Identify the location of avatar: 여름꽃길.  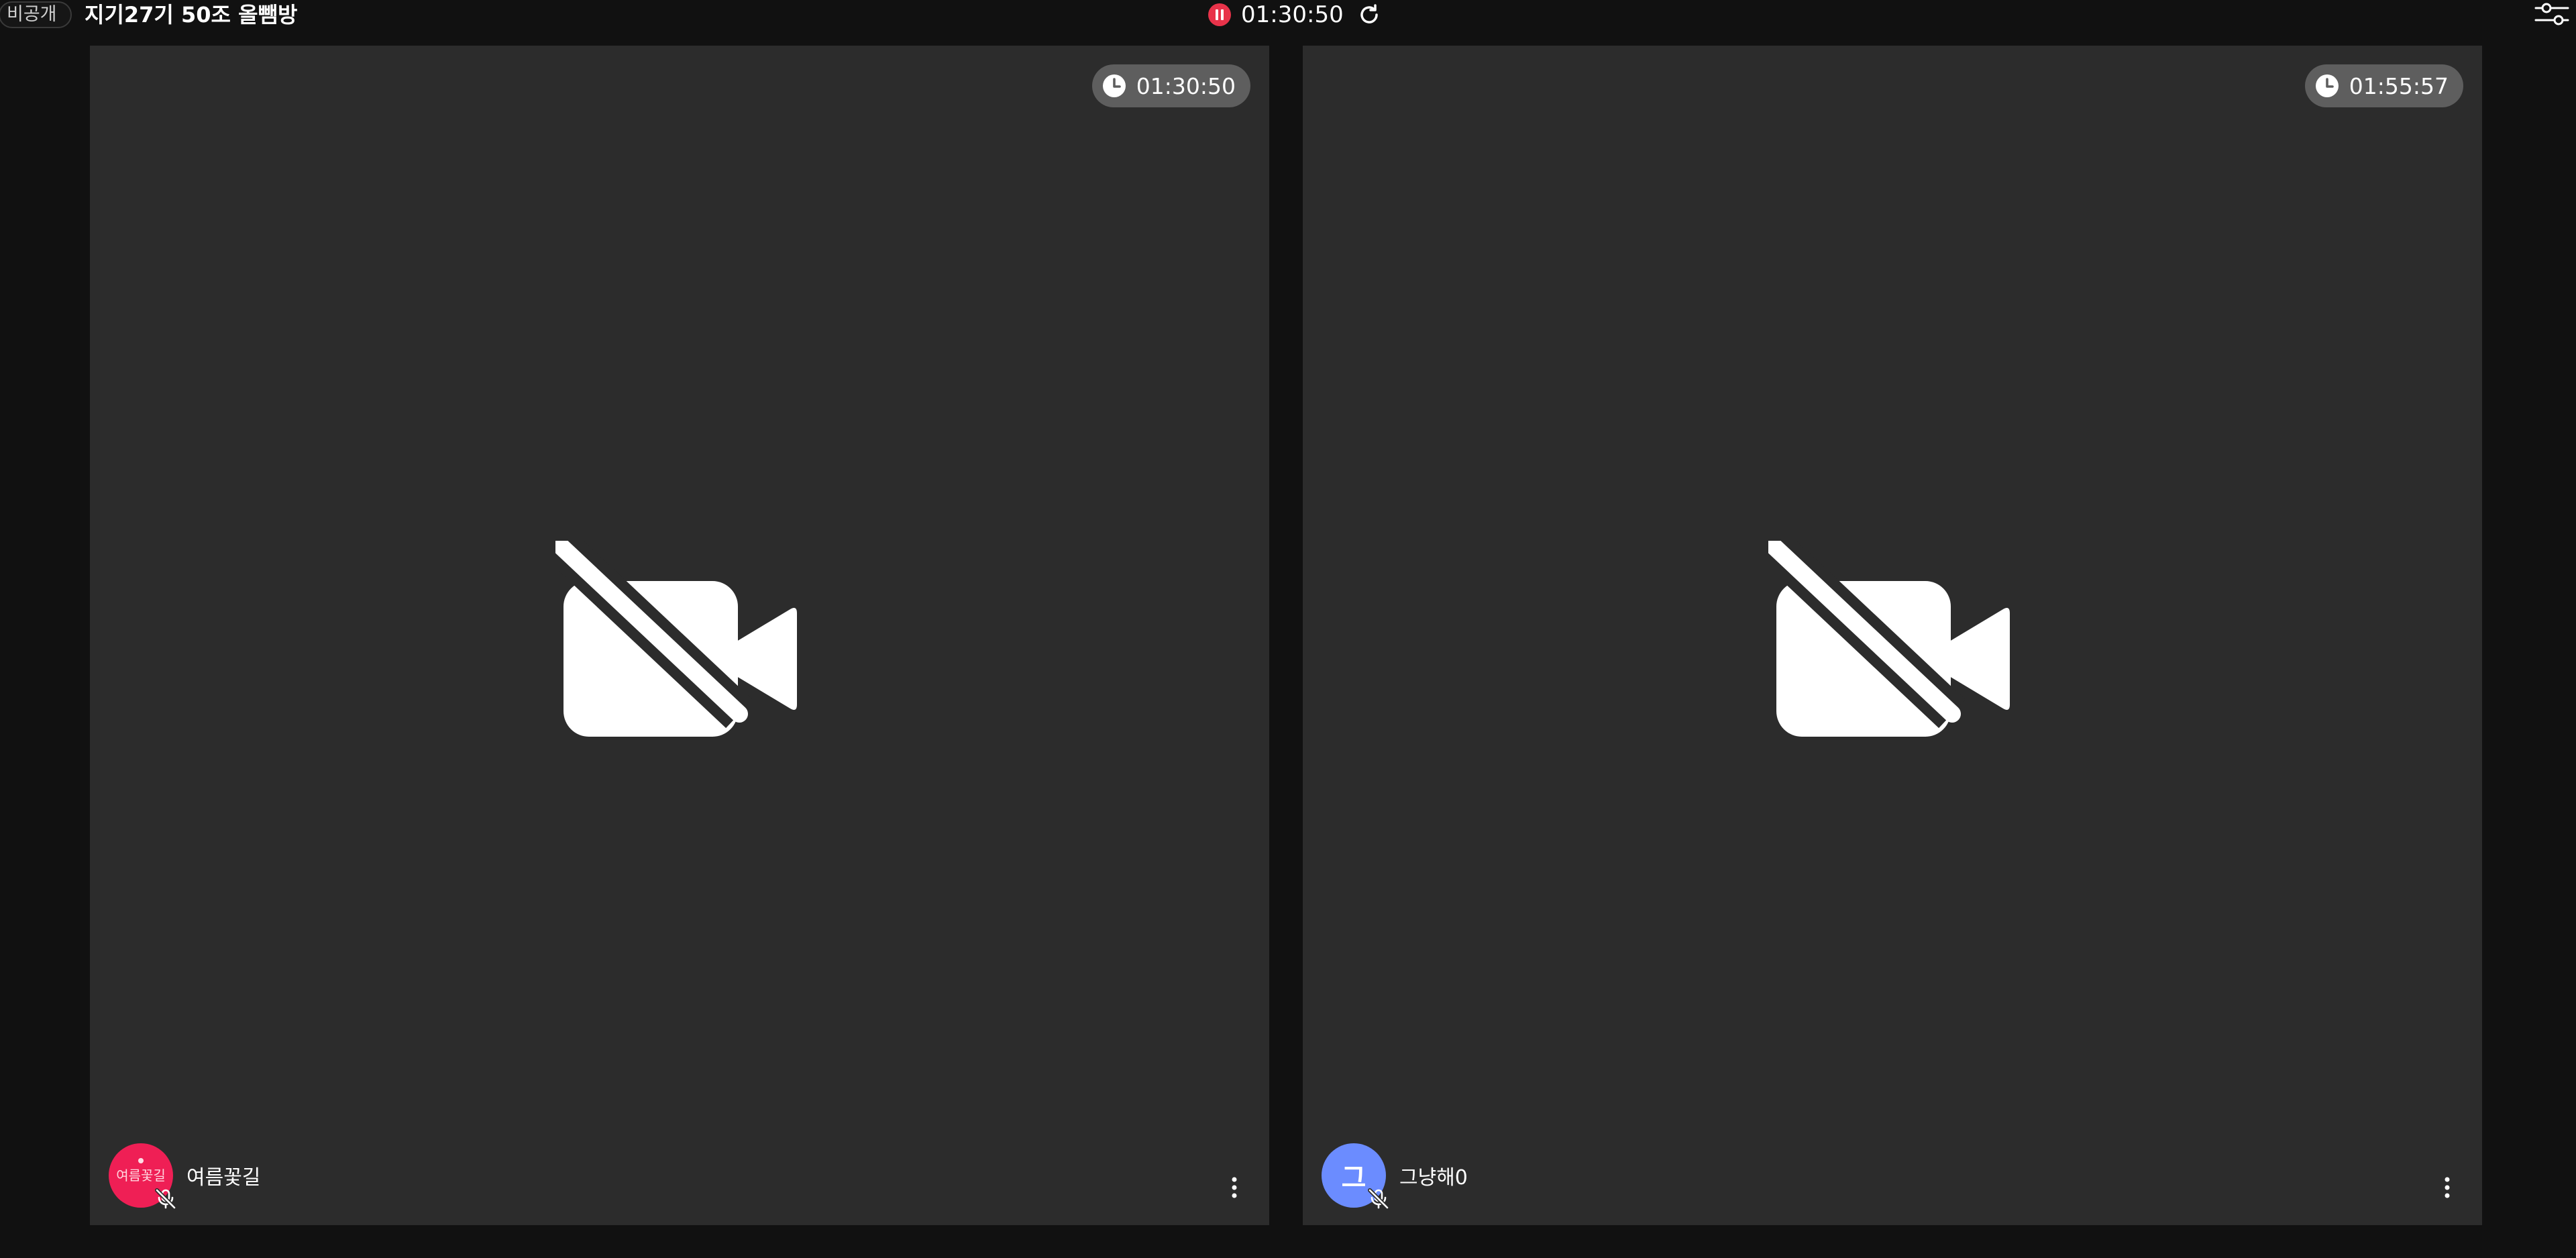
(142, 1176).